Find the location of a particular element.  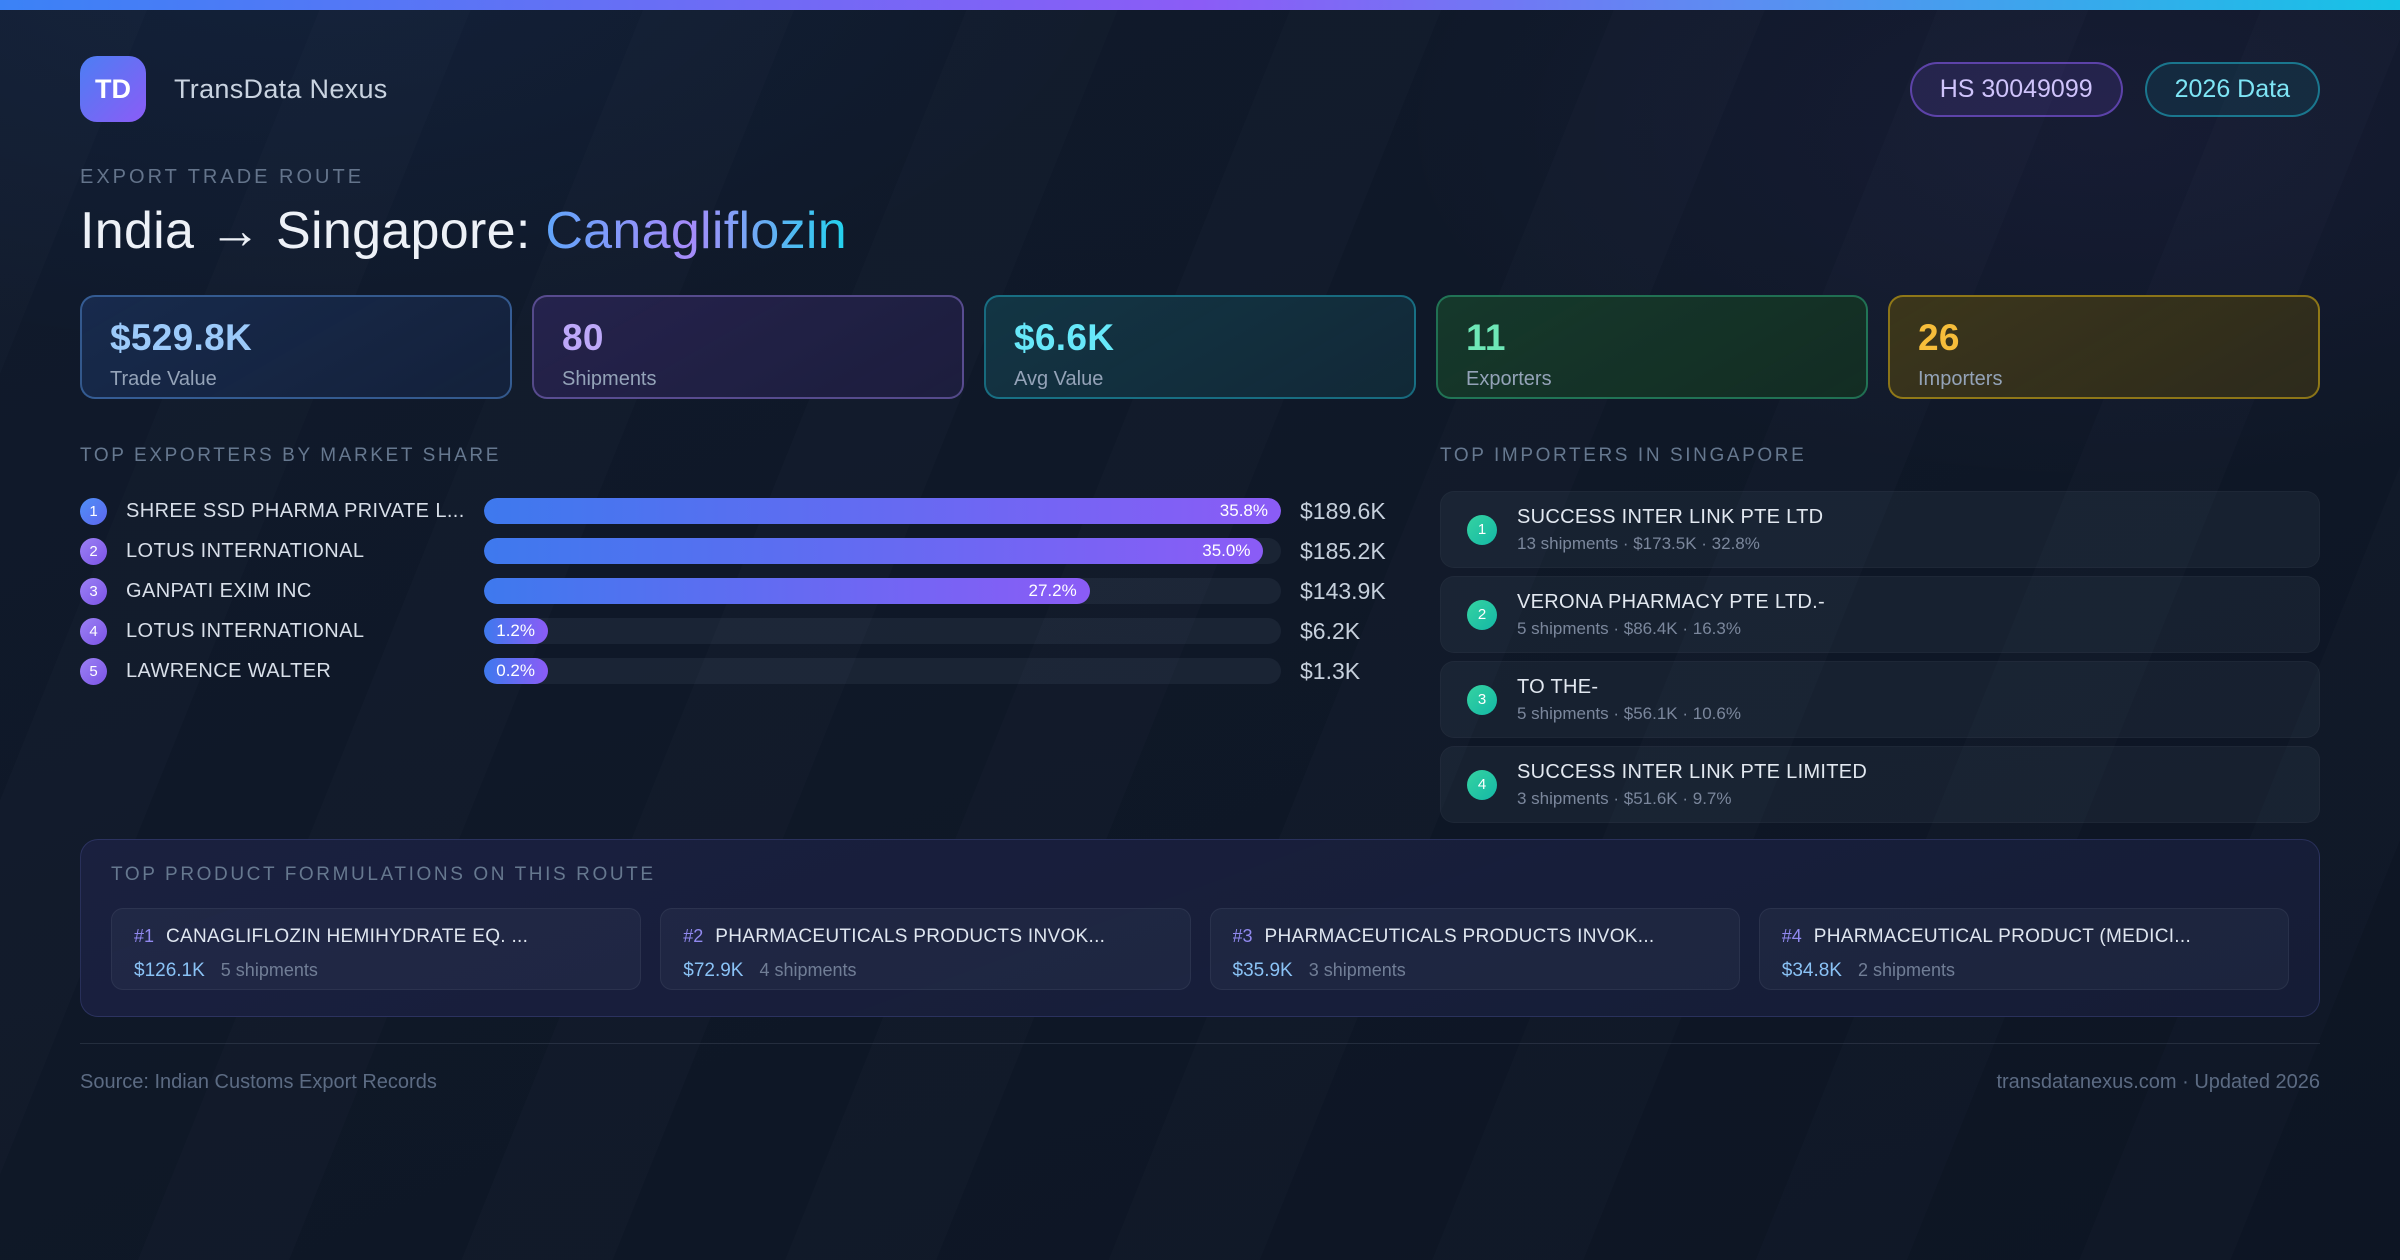

exporter-row: 2 LOTUS INTERNATIONAL 35.0% $185.2K is located at coordinates (733, 551).